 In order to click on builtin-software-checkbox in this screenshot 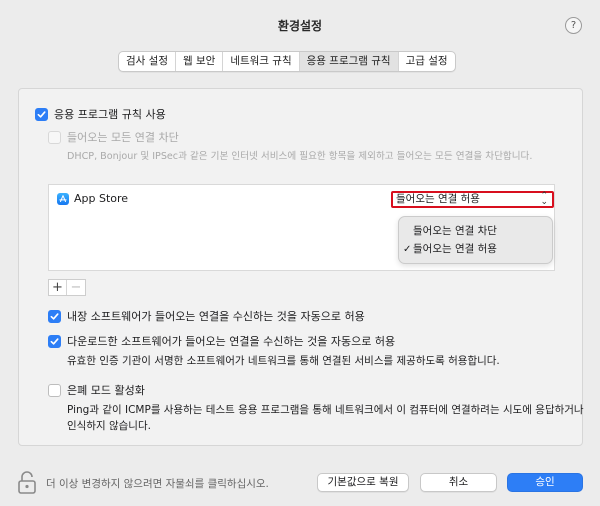, I will do `click(54, 316)`.